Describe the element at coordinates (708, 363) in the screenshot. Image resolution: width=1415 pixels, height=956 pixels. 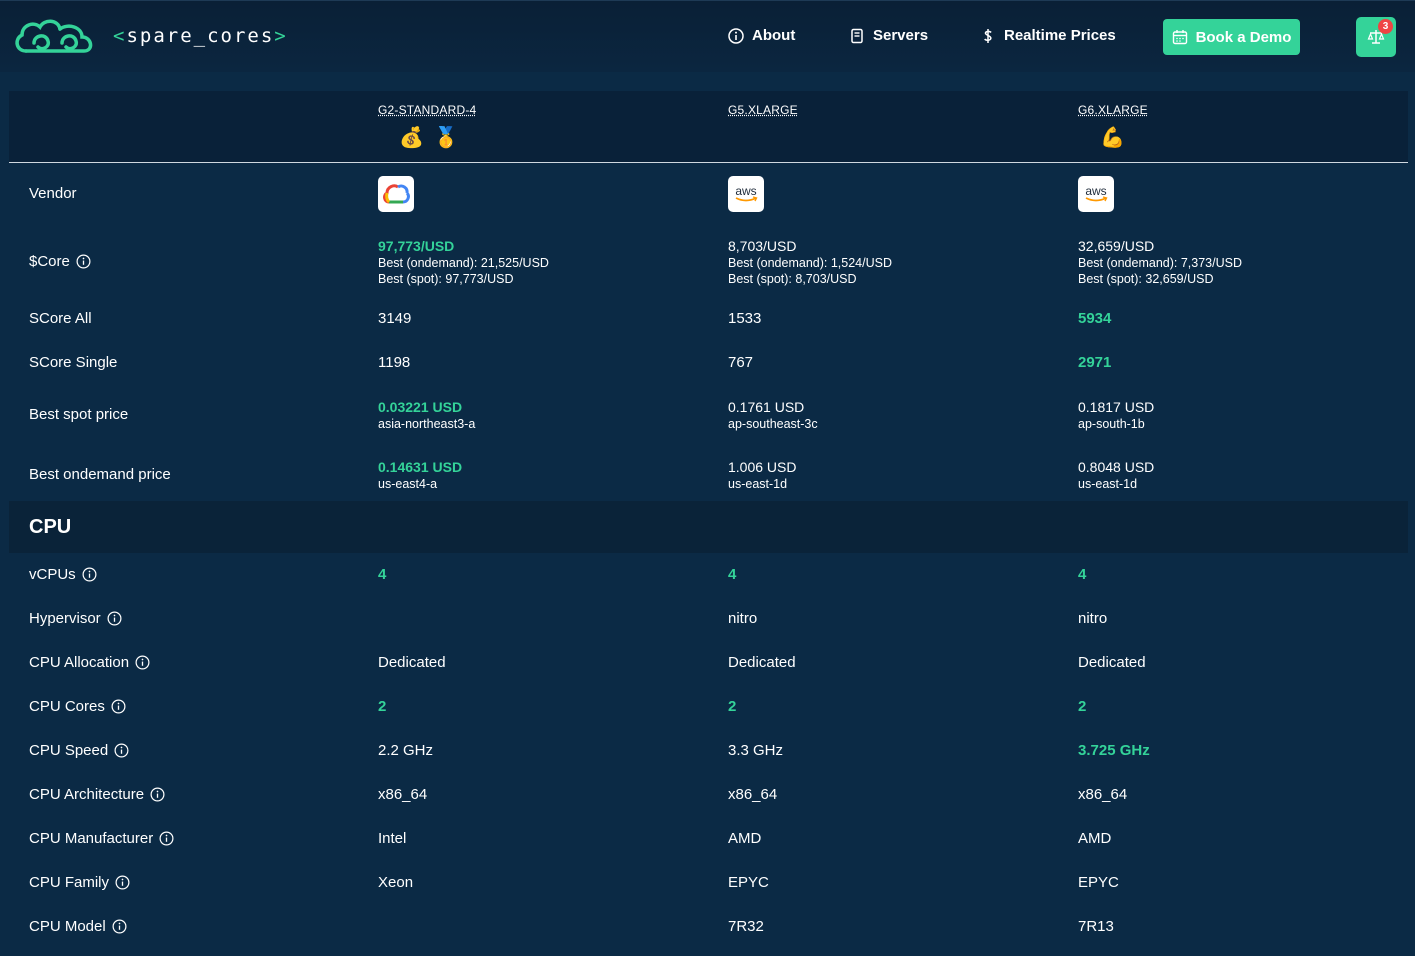
I see `table-row: SCore Single 1198 767 2971` at that location.